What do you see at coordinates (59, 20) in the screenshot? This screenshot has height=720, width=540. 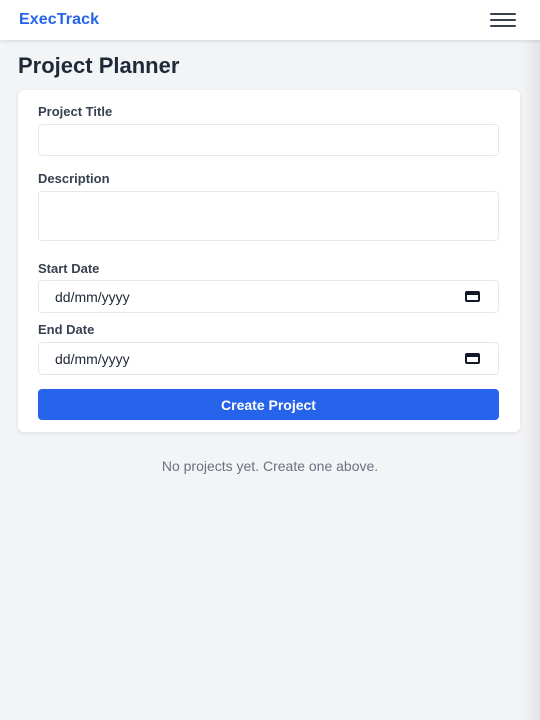 I see `brand-logo: ExecTrack` at bounding box center [59, 20].